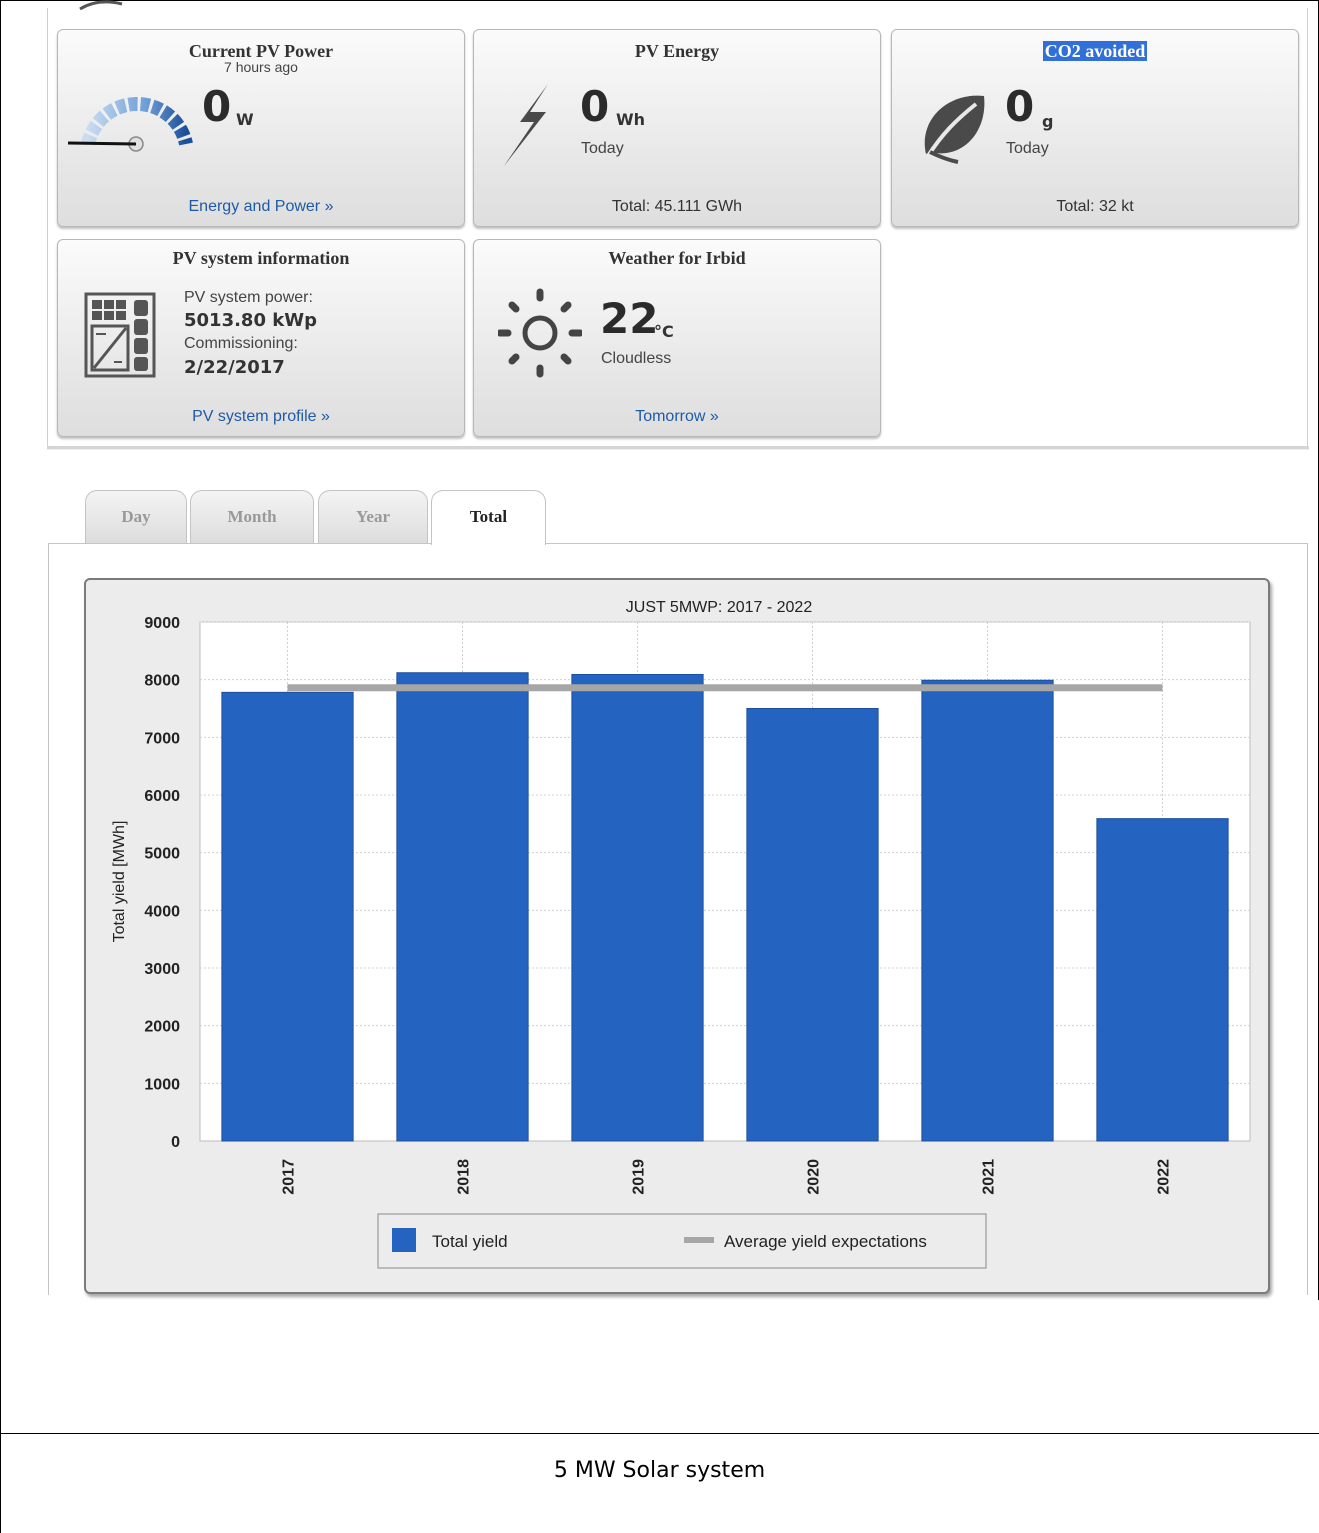 The width and height of the screenshot is (1319, 1533). I want to click on chart-title: JUST 5MWP: 2017 - 2022, so click(719, 607).